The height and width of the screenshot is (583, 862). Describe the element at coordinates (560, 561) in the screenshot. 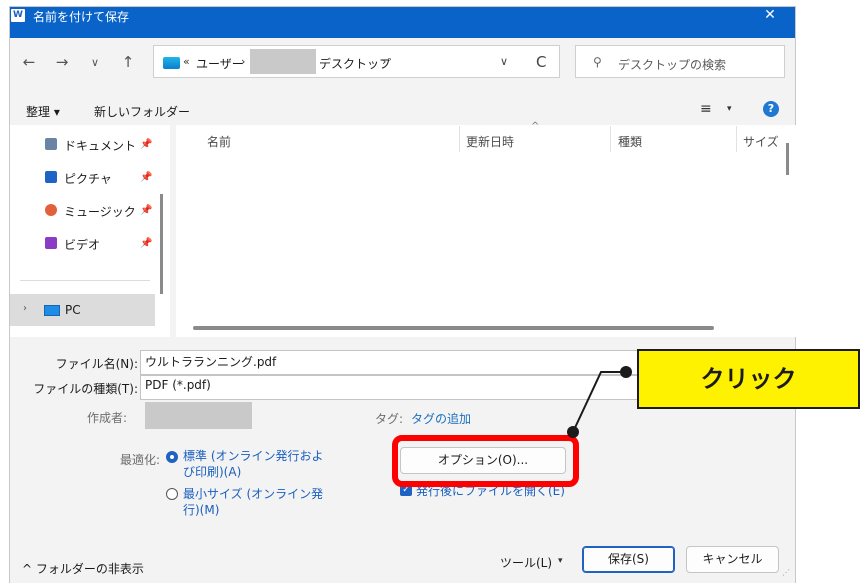

I see `tools-dropdown-icon: ▾` at that location.